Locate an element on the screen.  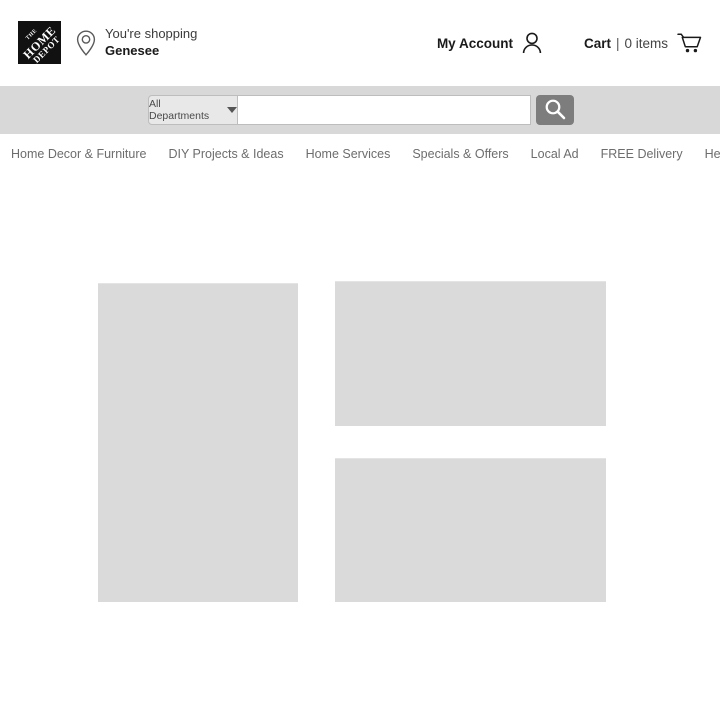
nav-item-specials-offers: Specials & Offers is located at coordinates (460, 154).